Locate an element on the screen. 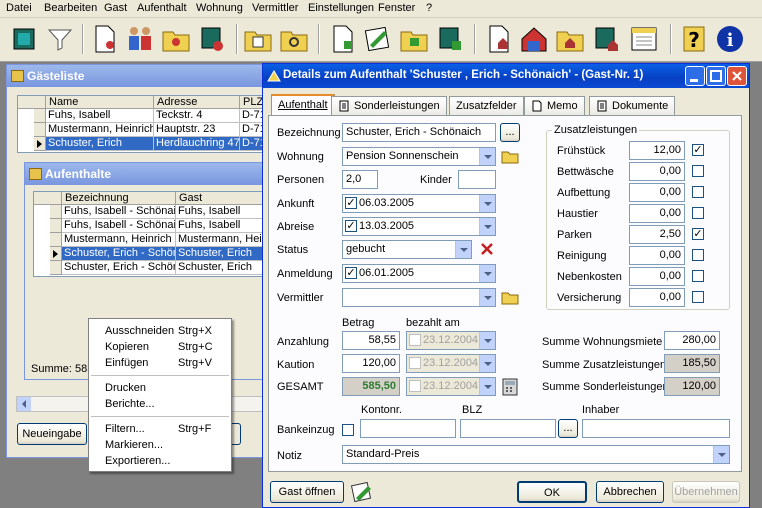 This screenshot has height=508, width=762. apartment-box-icon is located at coordinates (450, 39).